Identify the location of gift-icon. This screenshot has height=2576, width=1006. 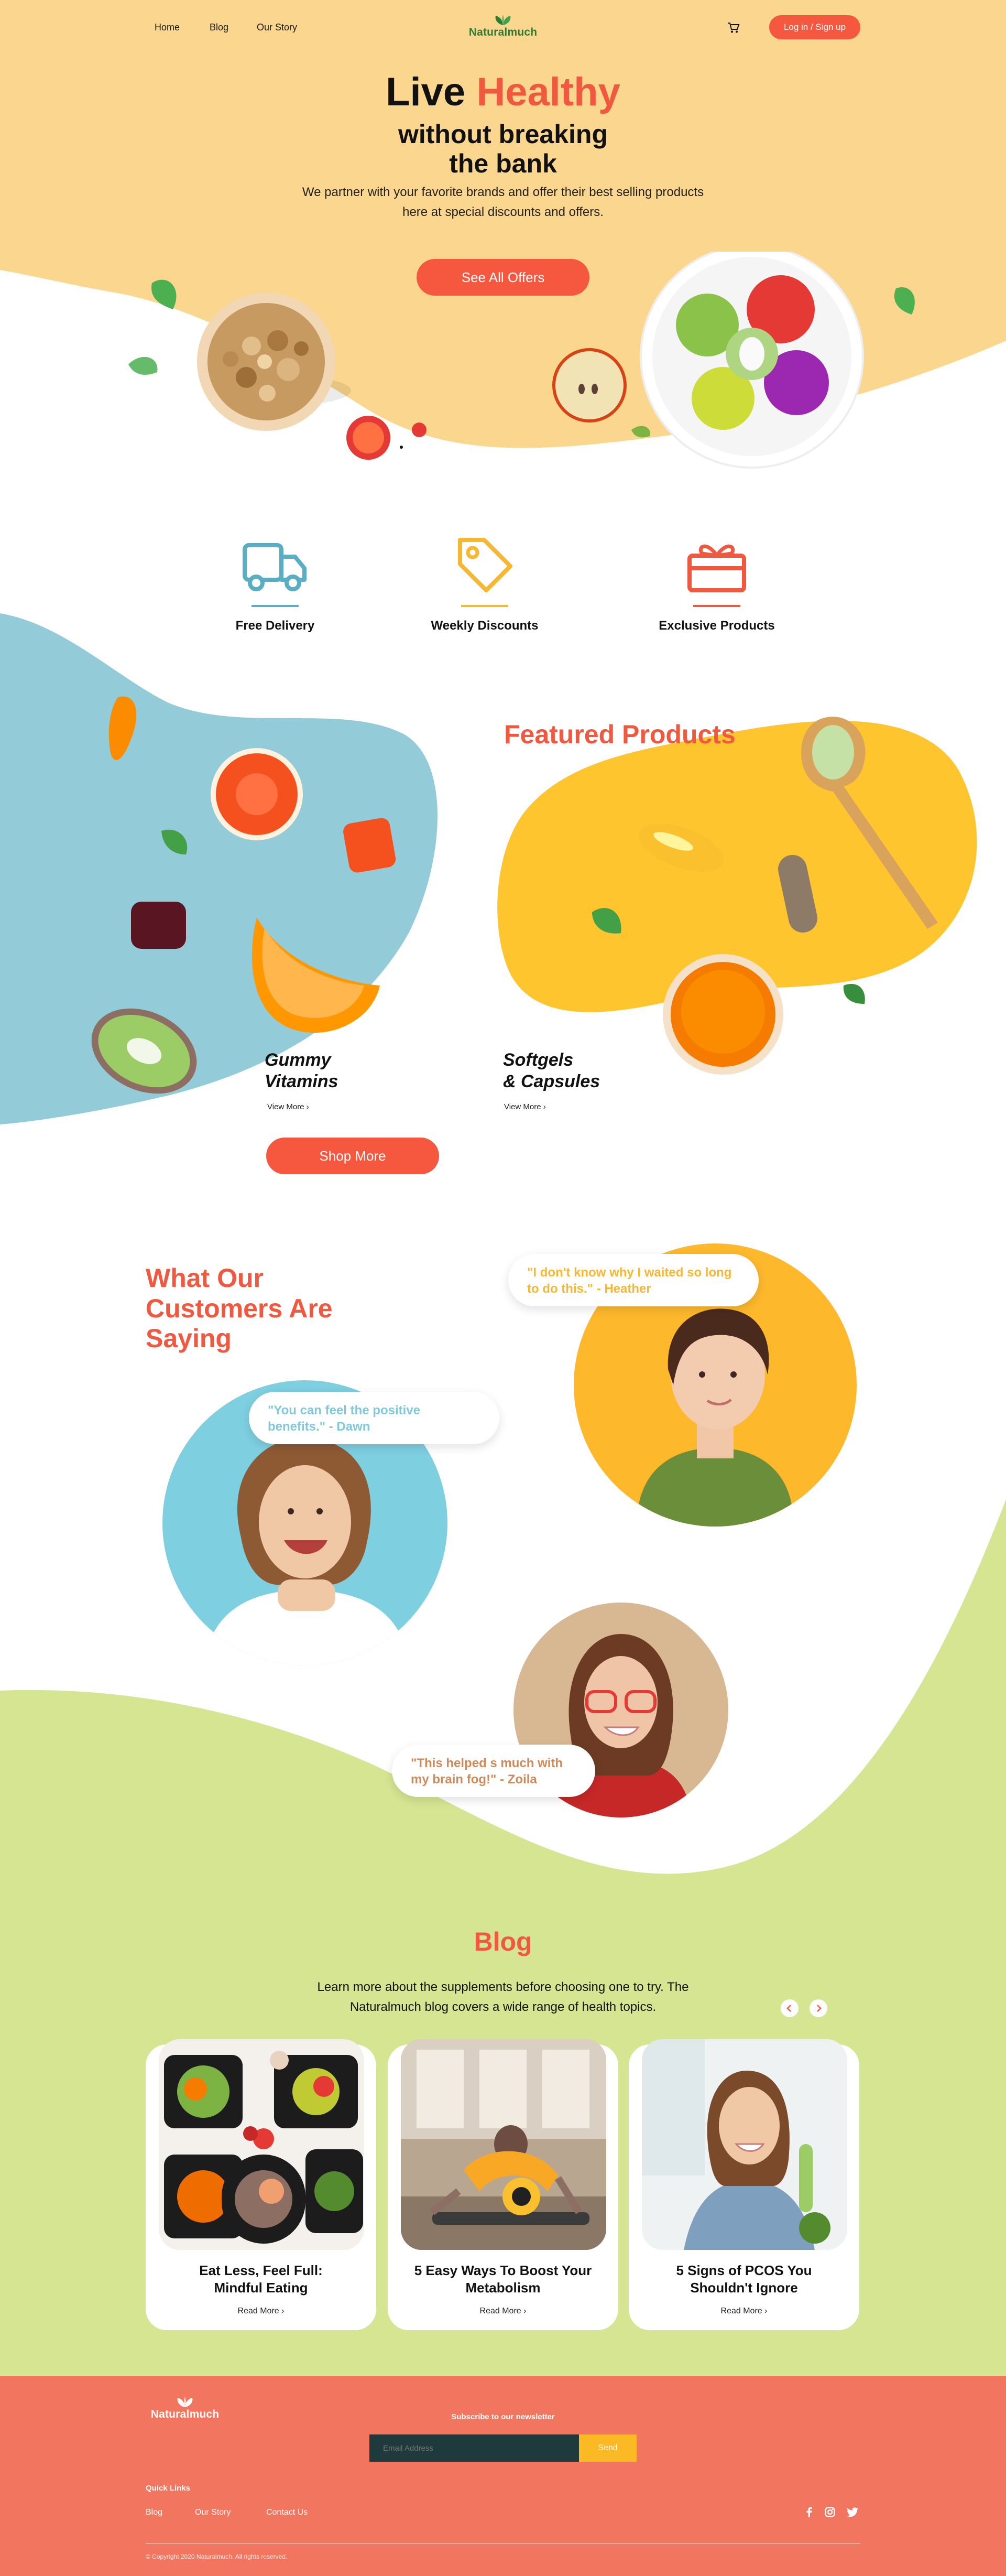
(716, 568).